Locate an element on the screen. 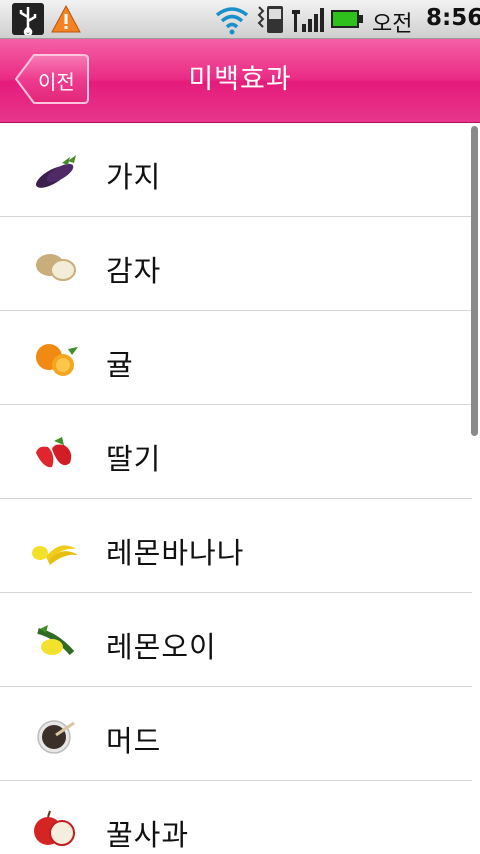  list-item-eggplant: 가지 is located at coordinates (236, 170).